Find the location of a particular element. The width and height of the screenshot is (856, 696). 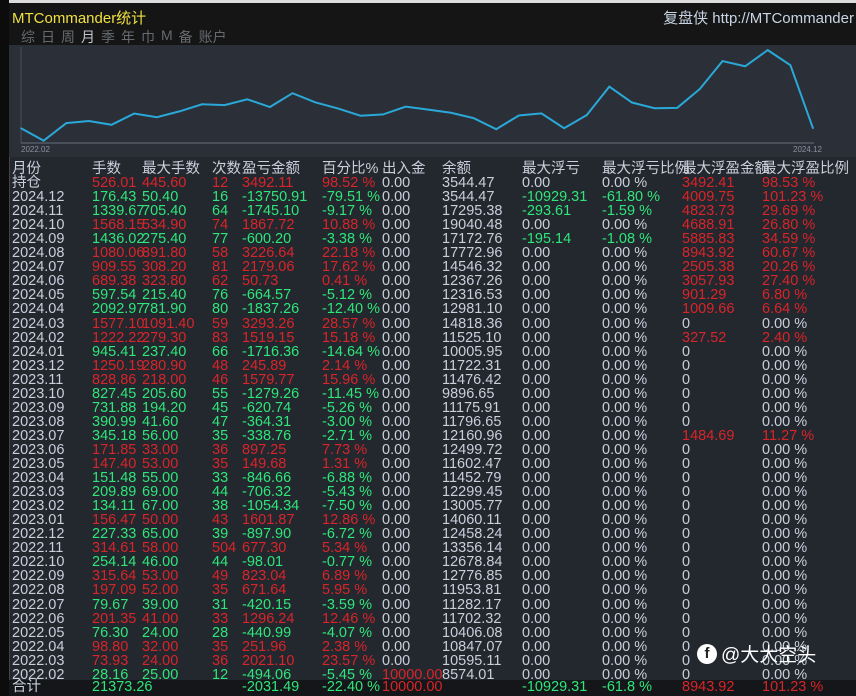

cell-month: 2024.05 is located at coordinates (38, 295).